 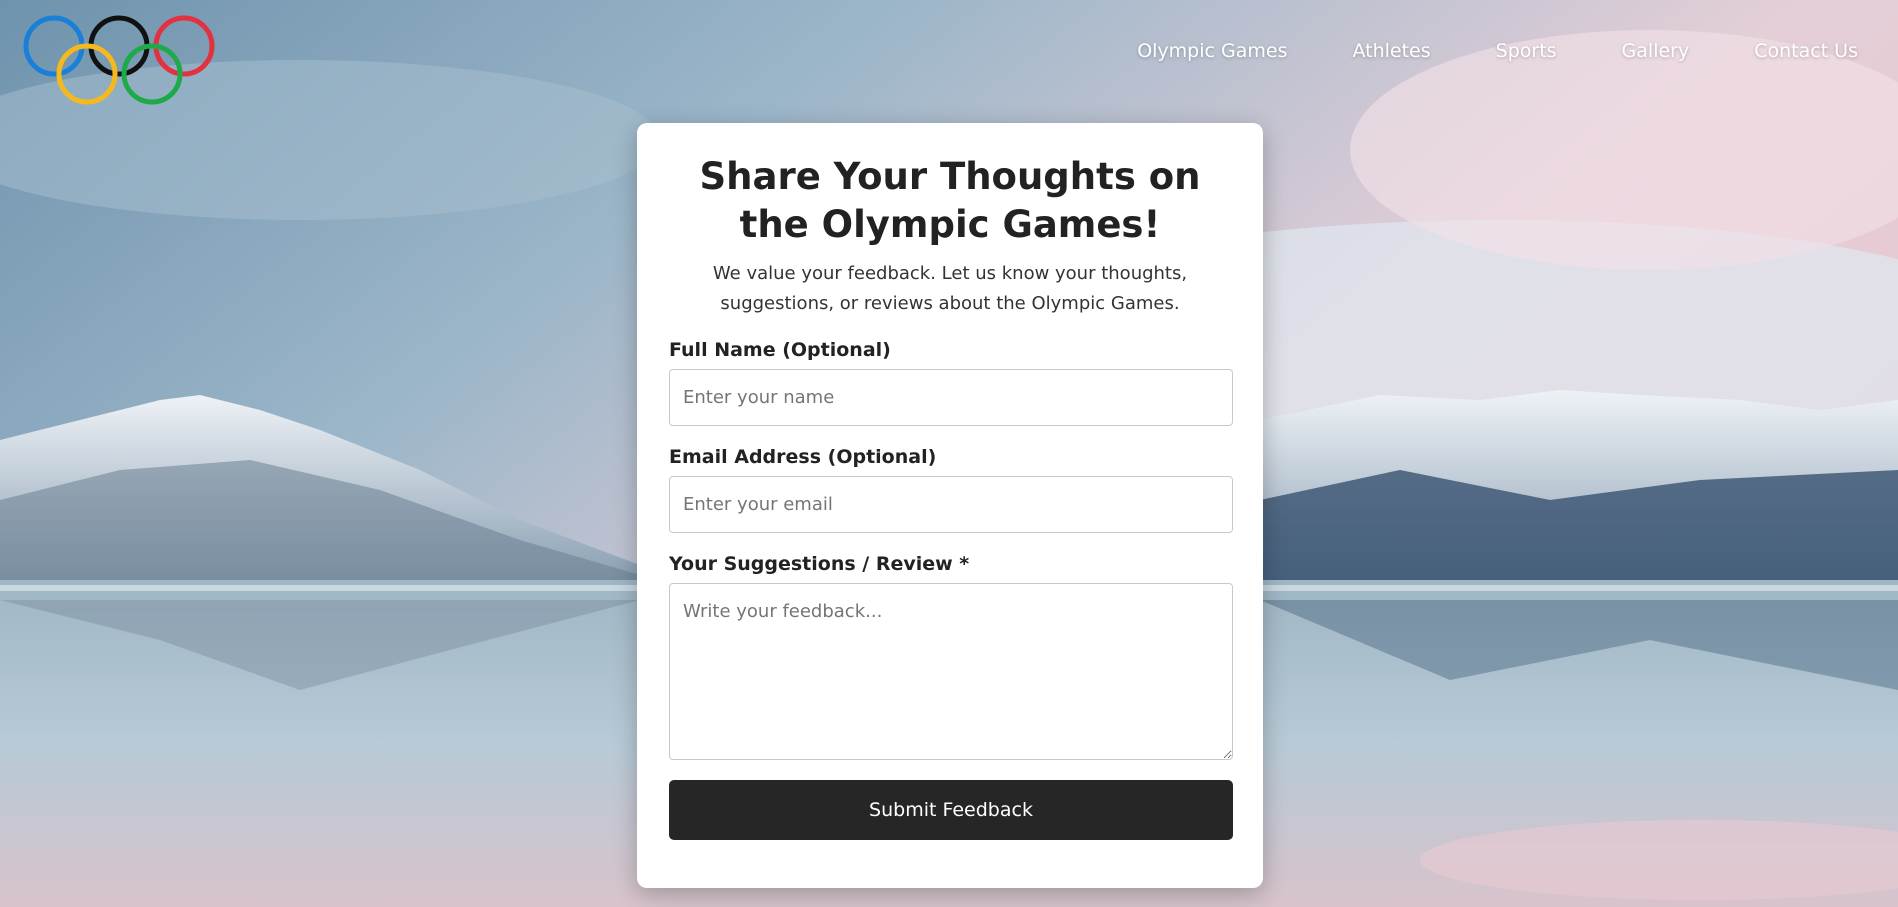 I want to click on ring-yellow-icon, so click(x=87, y=74).